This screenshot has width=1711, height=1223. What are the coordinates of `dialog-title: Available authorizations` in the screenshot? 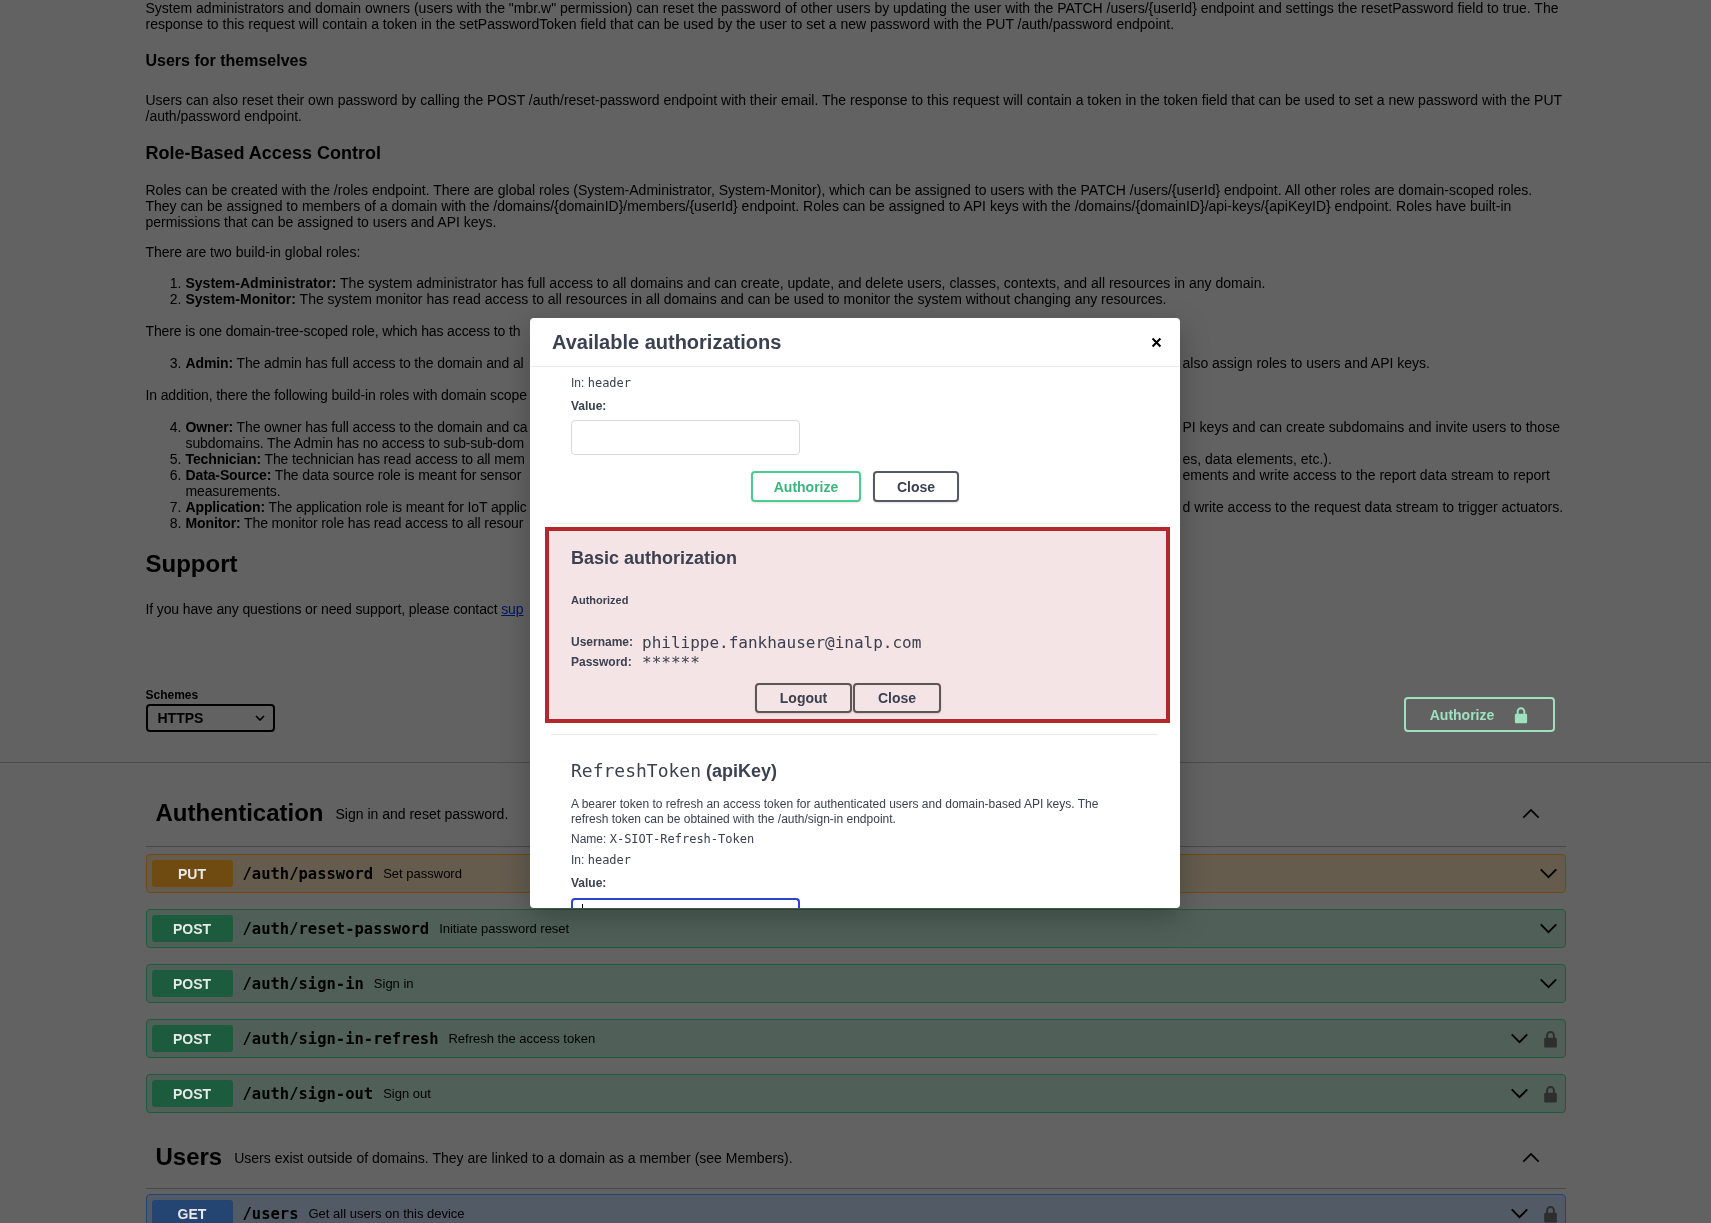 It's located at (667, 342).